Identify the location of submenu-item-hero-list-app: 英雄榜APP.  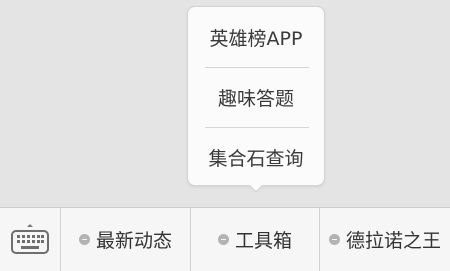
(256, 37).